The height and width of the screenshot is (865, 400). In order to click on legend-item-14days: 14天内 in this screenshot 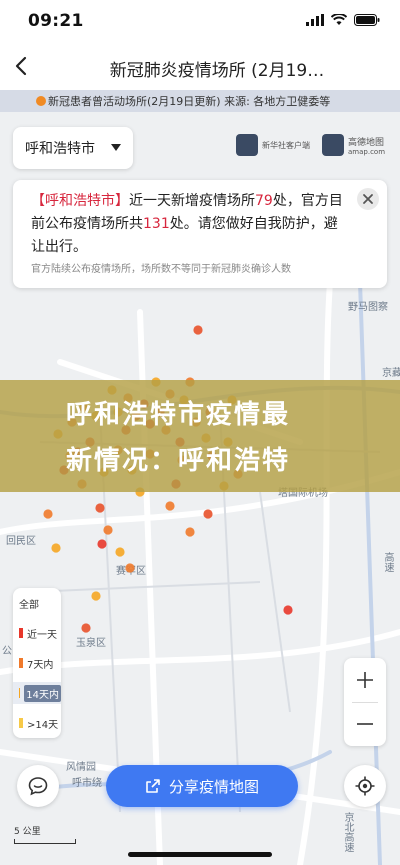, I will do `click(37, 693)`.